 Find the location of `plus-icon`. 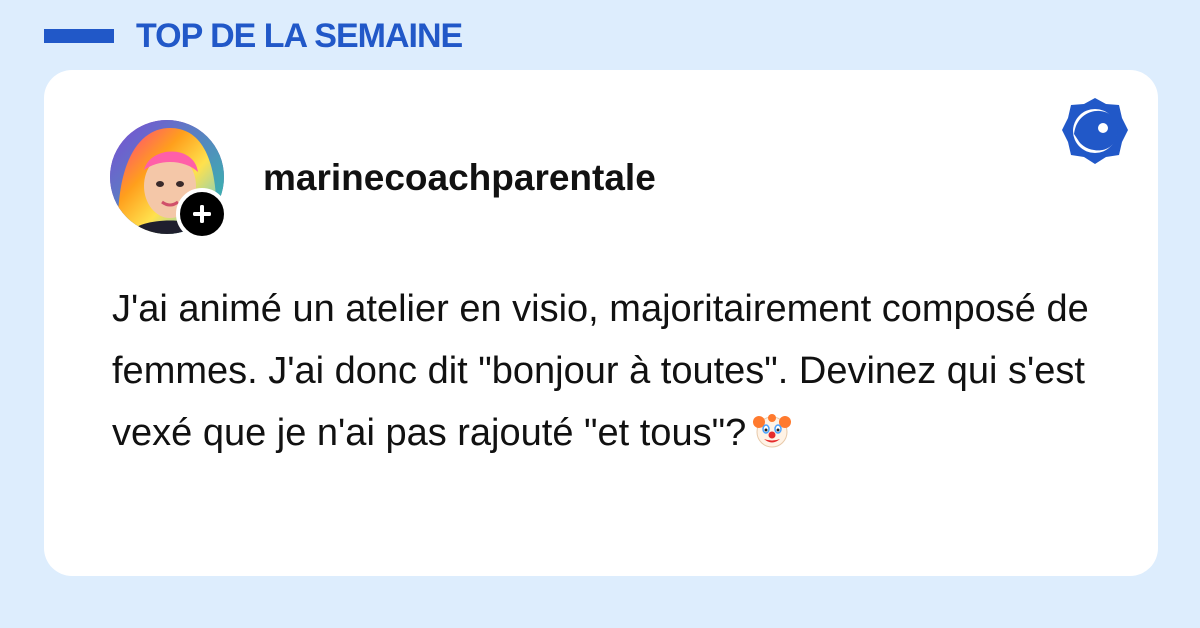

plus-icon is located at coordinates (202, 214).